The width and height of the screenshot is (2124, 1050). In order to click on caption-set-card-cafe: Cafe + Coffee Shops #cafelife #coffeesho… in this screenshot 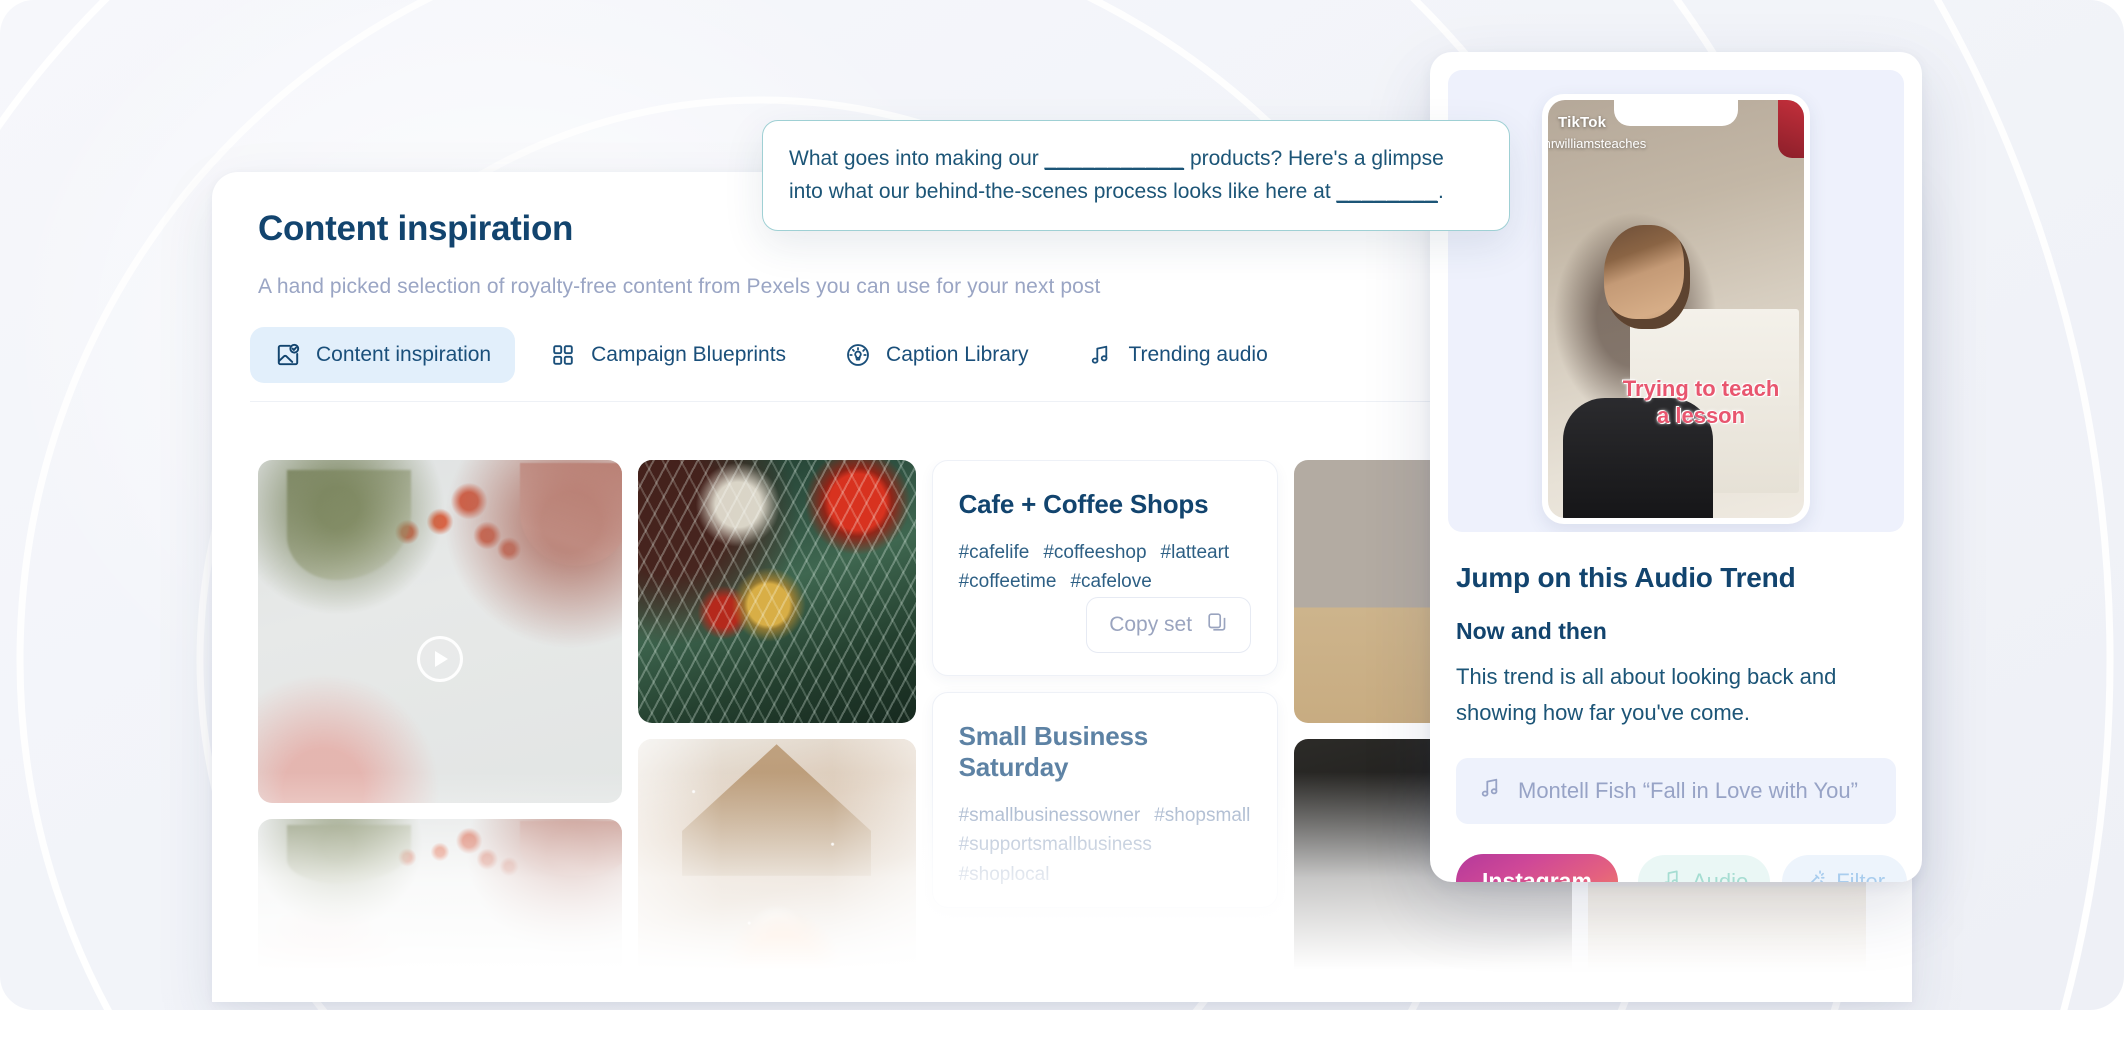, I will do `click(1105, 568)`.